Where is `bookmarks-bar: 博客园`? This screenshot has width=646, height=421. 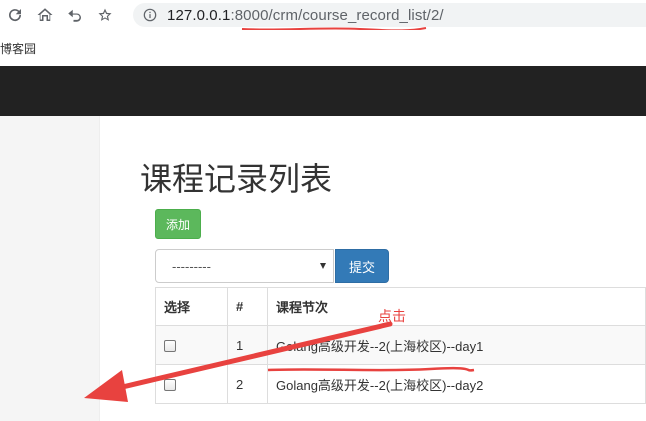 bookmarks-bar: 博客园 is located at coordinates (323, 48).